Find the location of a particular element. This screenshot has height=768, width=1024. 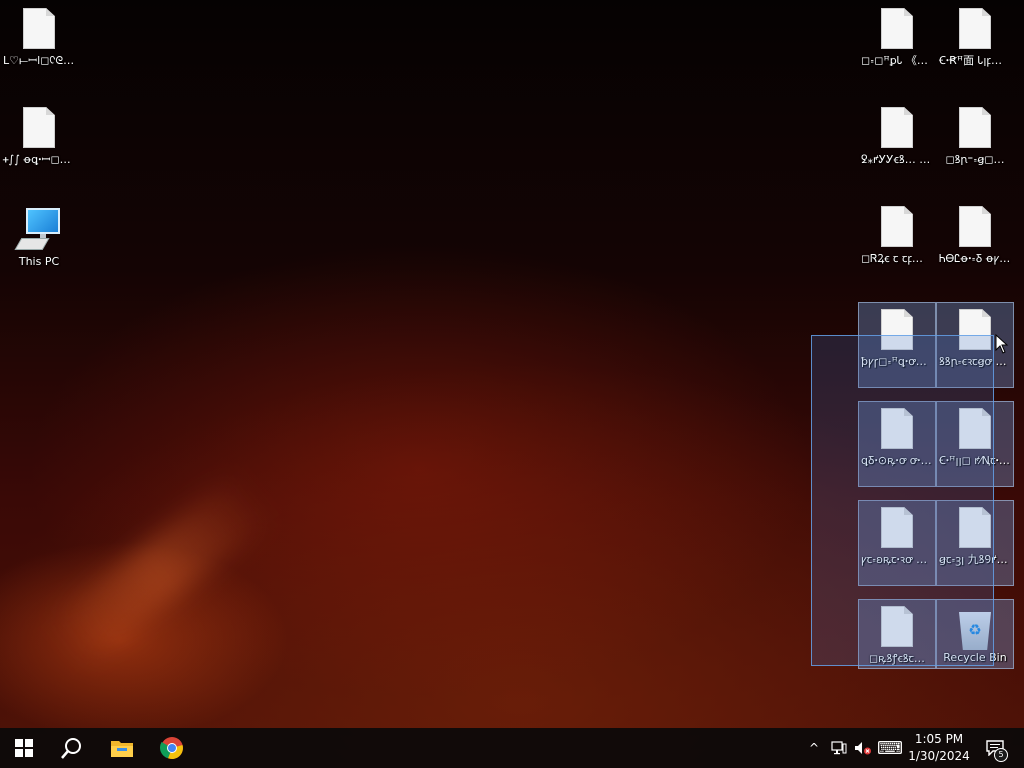

desktop-icon-label: ꝿ⁎ꝵᎩᎩꞓꝸ… ₦—— Ᏽꟸʃ is located at coordinates (898, 159).